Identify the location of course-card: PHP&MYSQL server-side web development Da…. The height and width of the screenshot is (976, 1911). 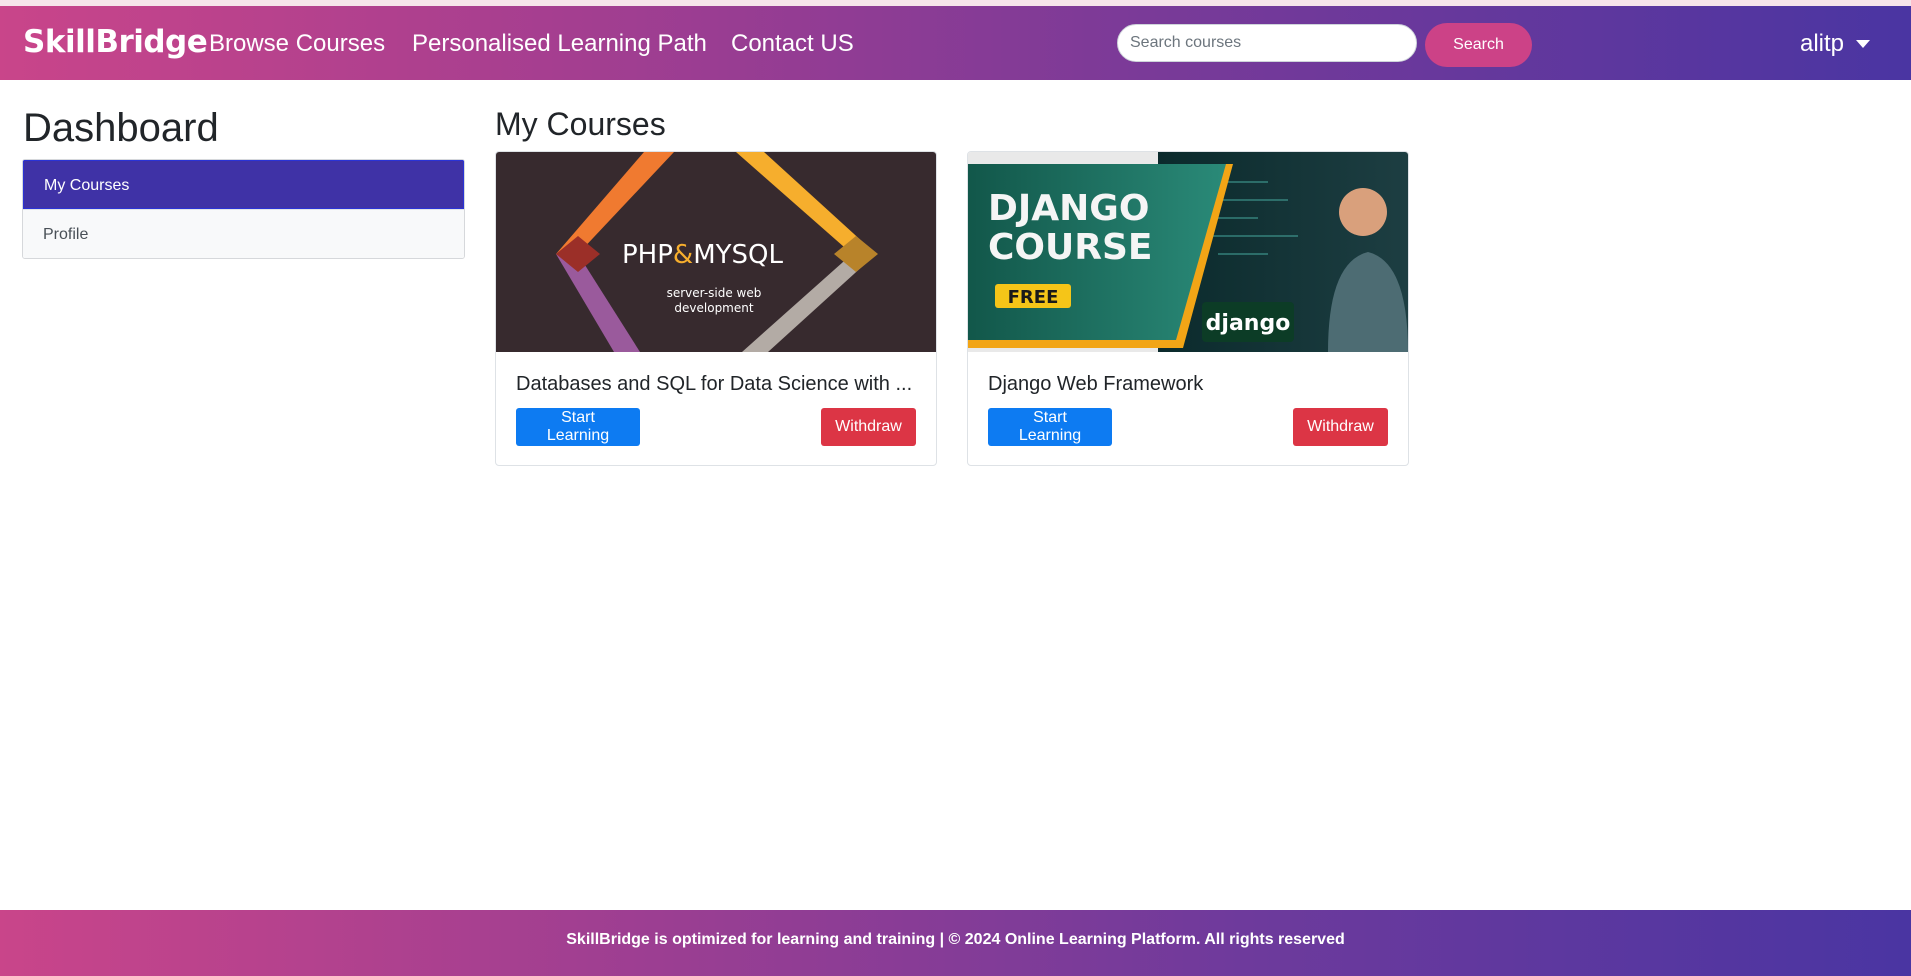
(716, 308).